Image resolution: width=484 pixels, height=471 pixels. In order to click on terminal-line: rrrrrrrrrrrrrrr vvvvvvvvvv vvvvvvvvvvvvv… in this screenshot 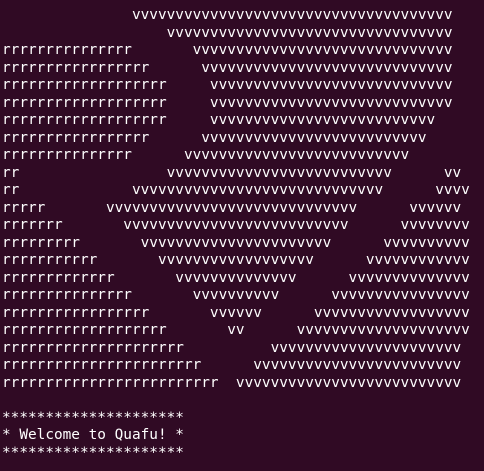, I will do `click(236, 295)`.